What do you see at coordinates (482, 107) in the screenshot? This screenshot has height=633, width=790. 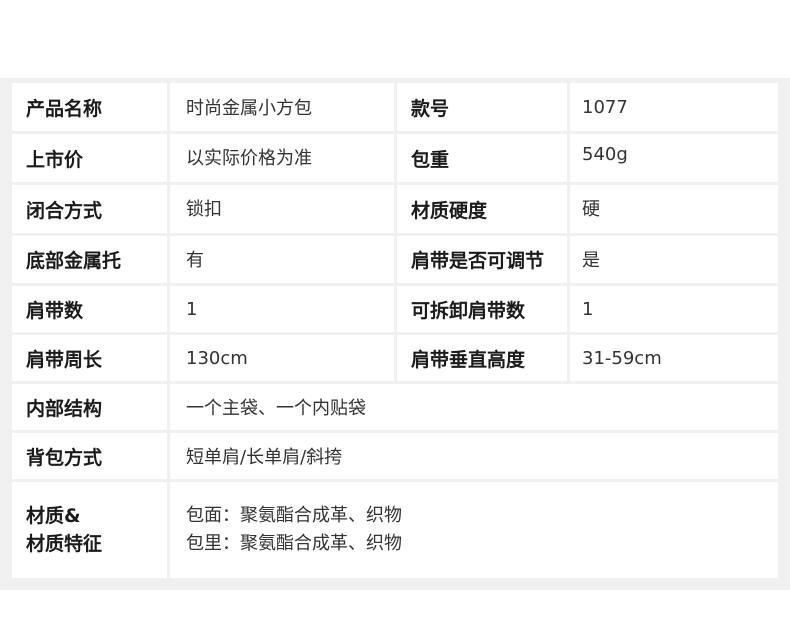 I see `label-style-number: 款号` at bounding box center [482, 107].